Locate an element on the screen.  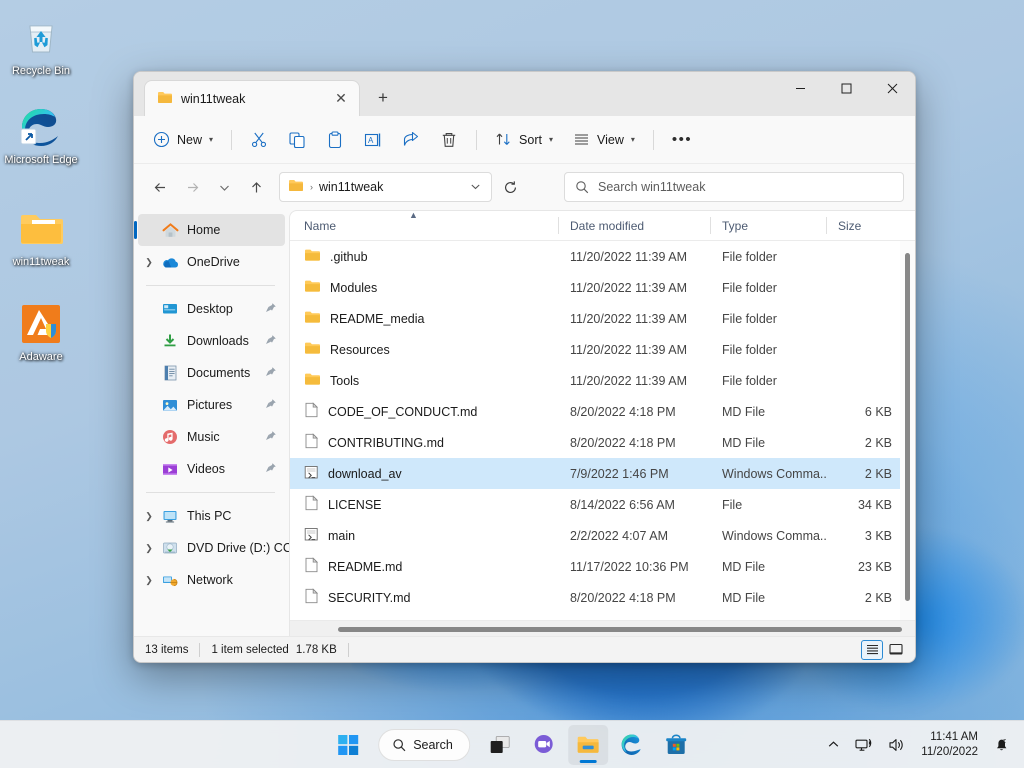
trash-icon is located at coordinates (449, 139).